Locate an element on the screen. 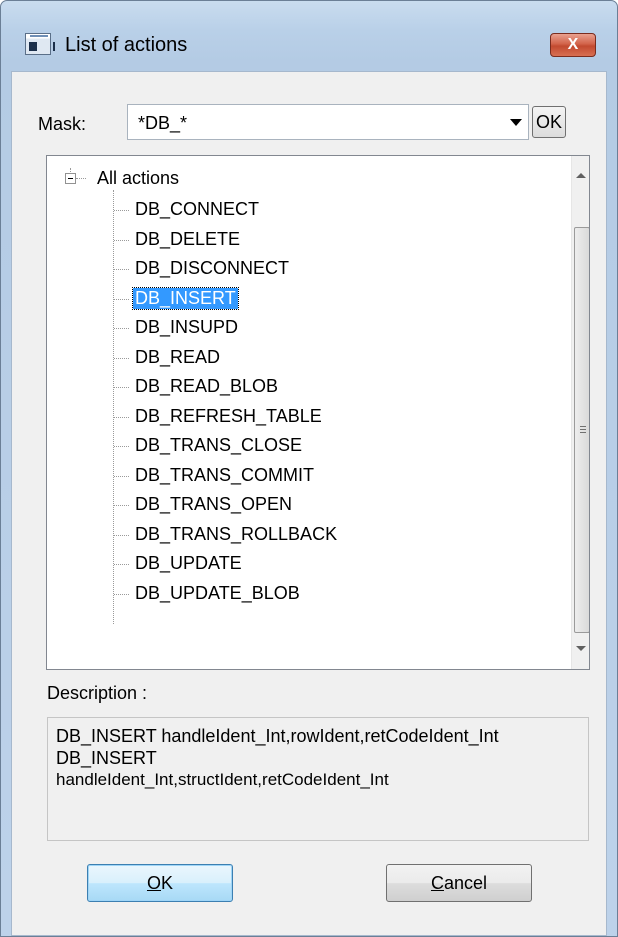 The width and height of the screenshot is (618, 937). vertical-scrollbar is located at coordinates (580, 412).